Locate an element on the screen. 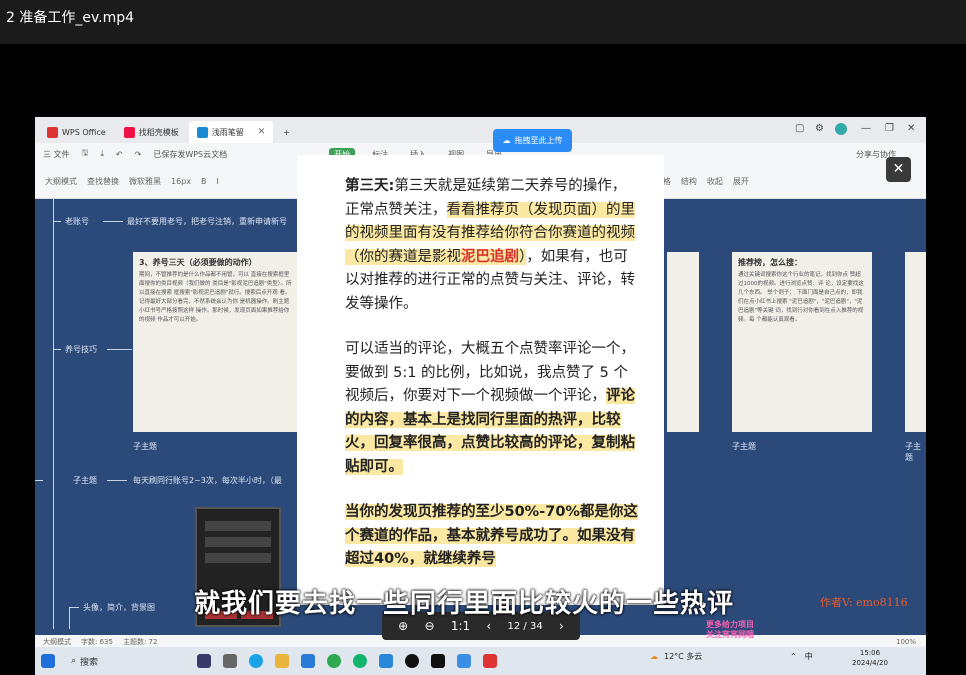 The height and width of the screenshot is (675, 966). mail-icon is located at coordinates (308, 661).